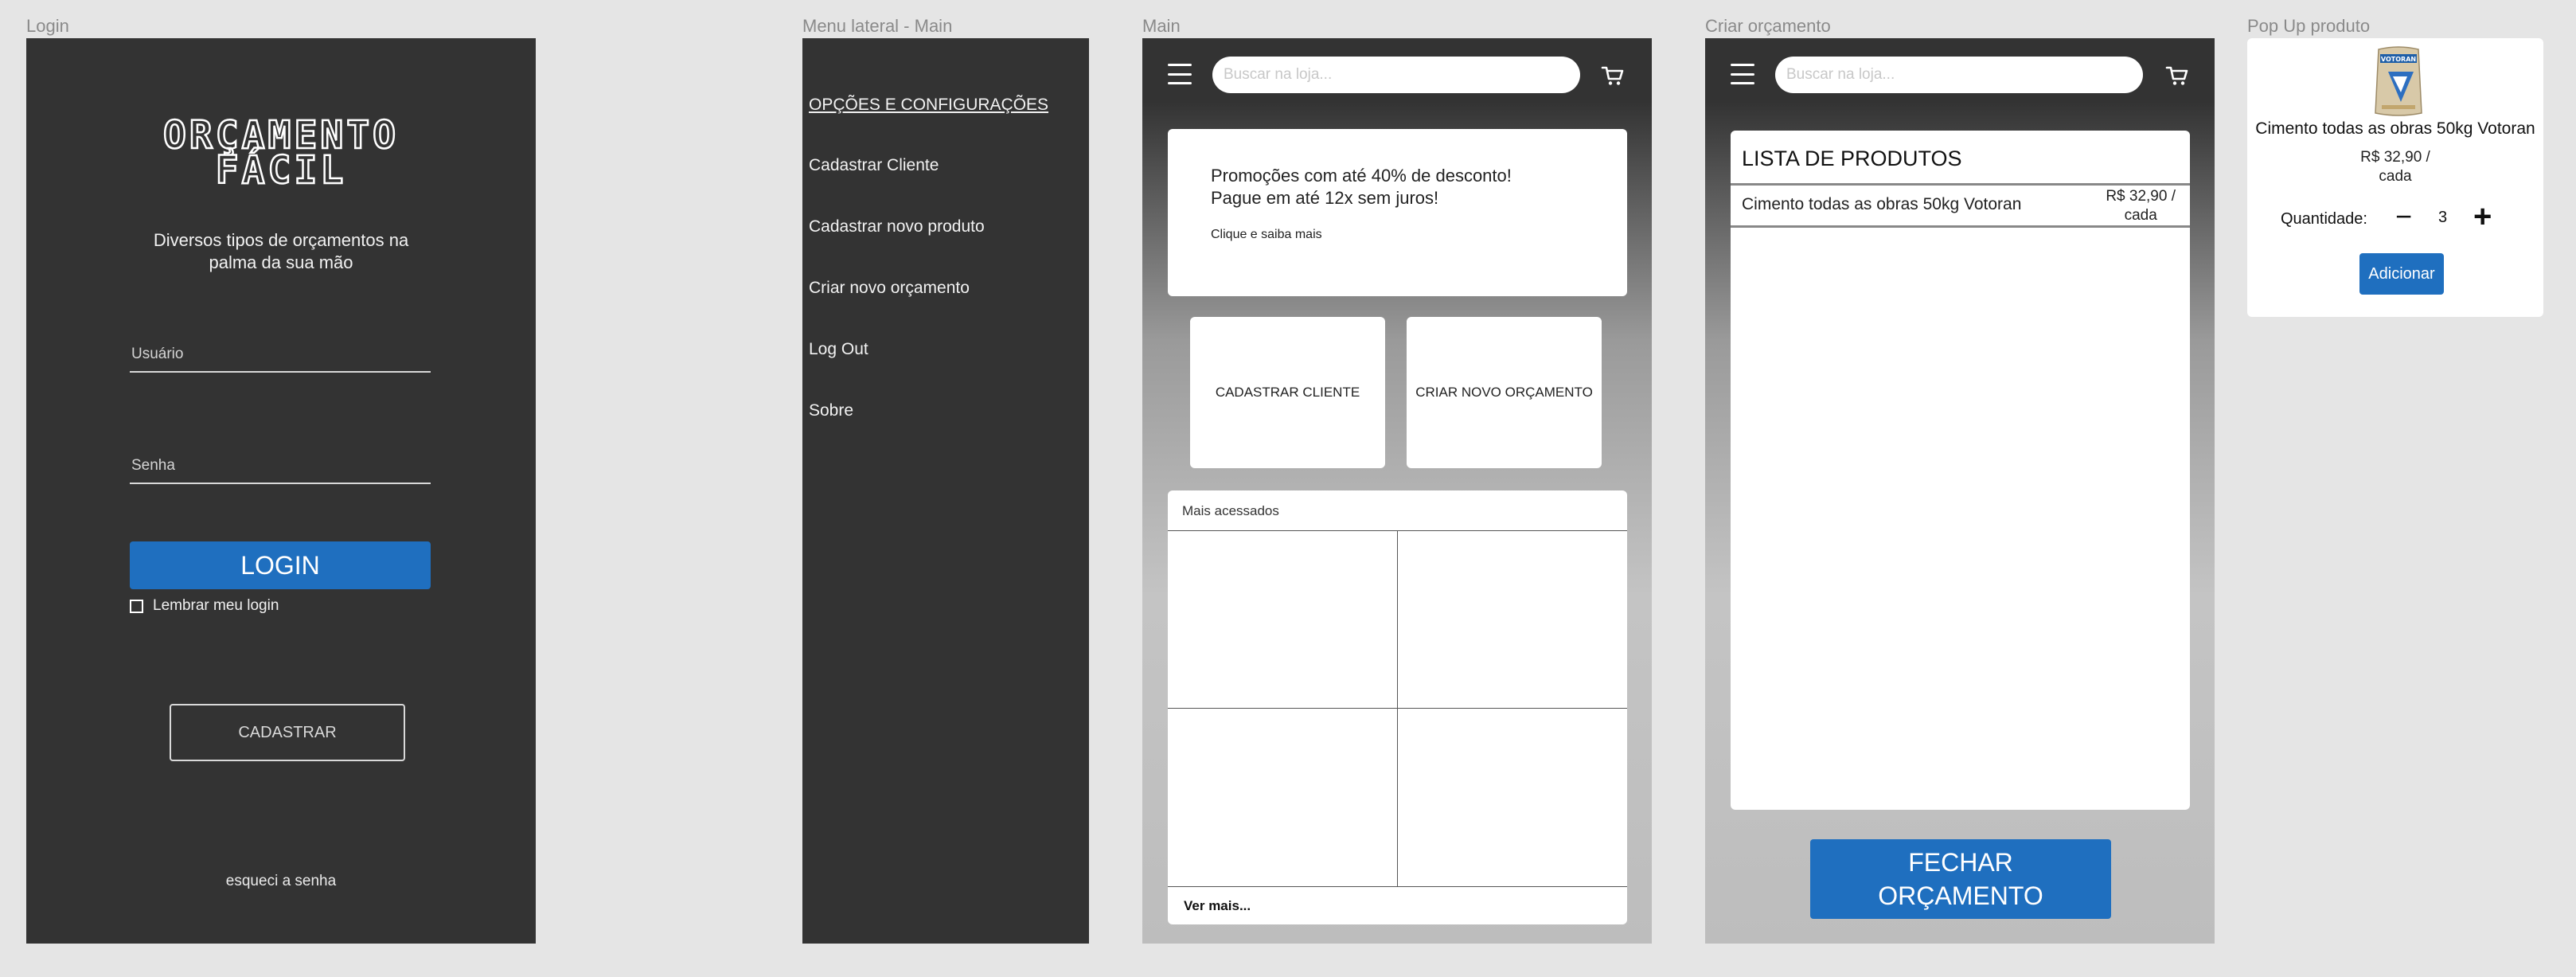  What do you see at coordinates (2395, 157) in the screenshot?
I see `popup-price-value: R$ 32,90 /` at bounding box center [2395, 157].